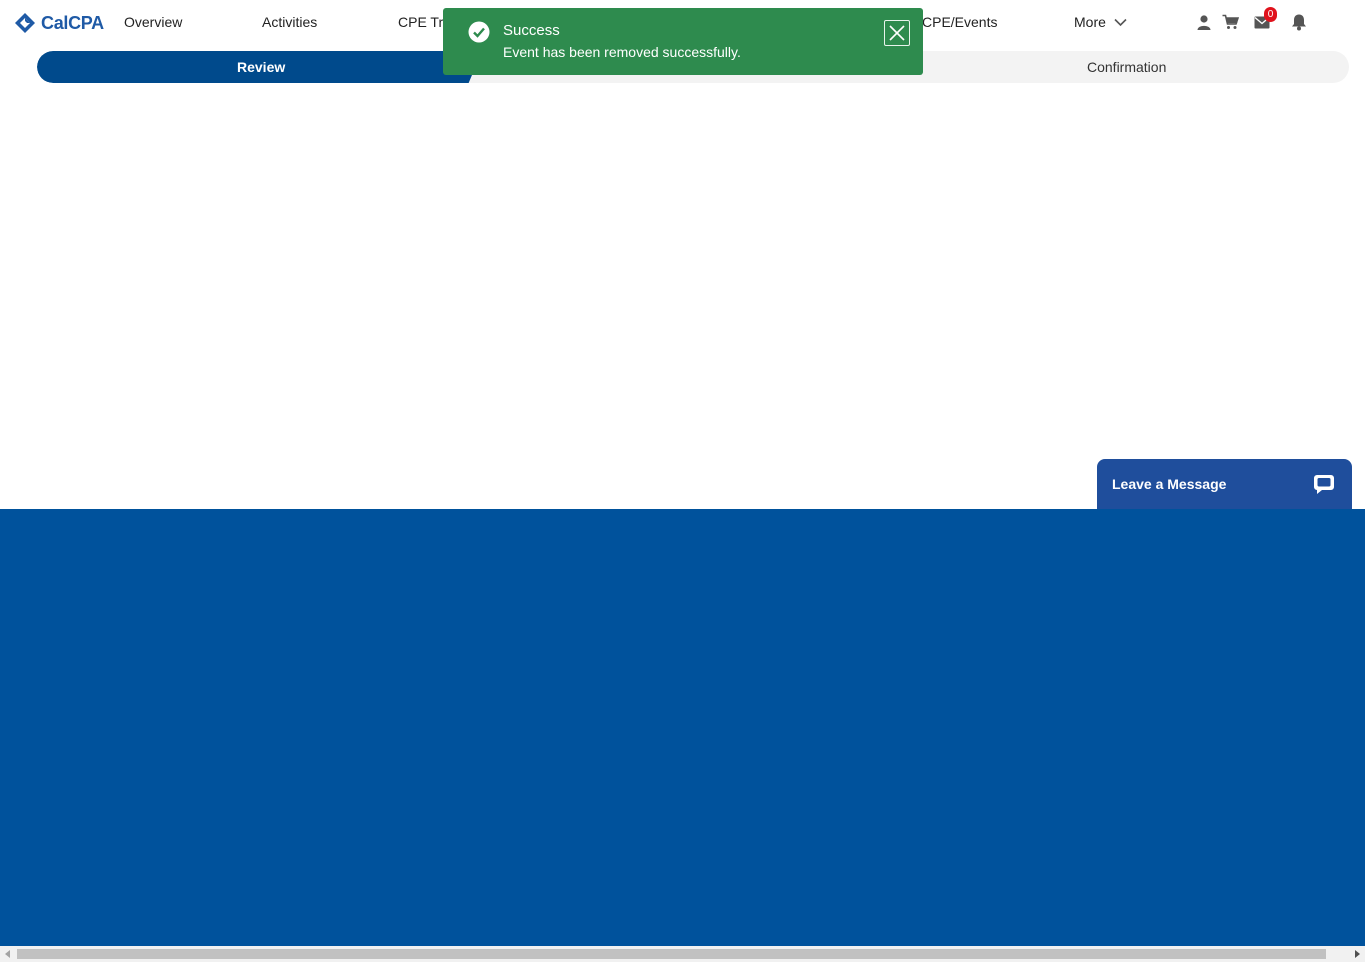 The image size is (1365, 962). I want to click on toast-close-button, so click(897, 33).